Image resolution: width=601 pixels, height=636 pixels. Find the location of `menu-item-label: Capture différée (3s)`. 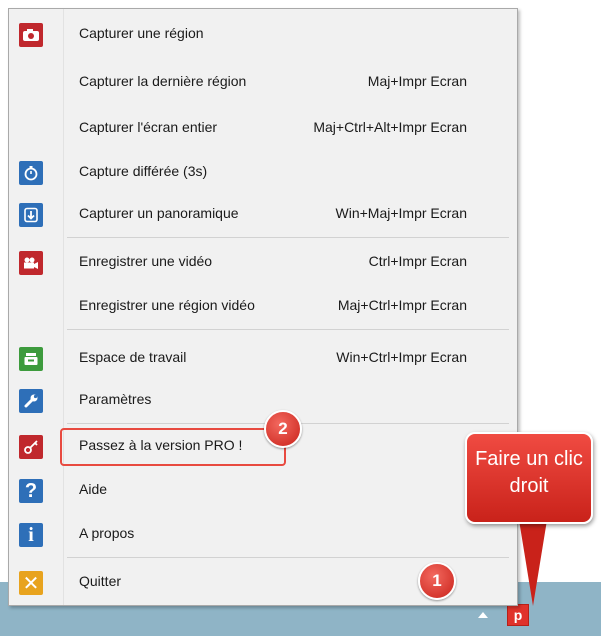

menu-item-label: Capture différée (3s) is located at coordinates (143, 171).